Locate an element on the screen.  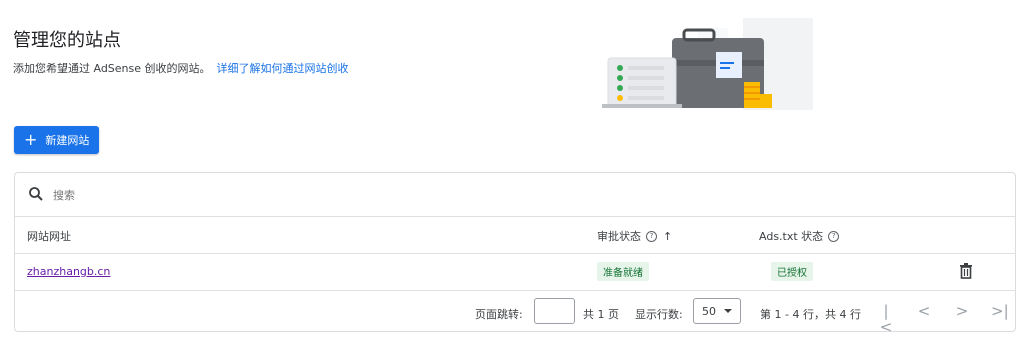
caret-down-icon is located at coordinates (728, 311).